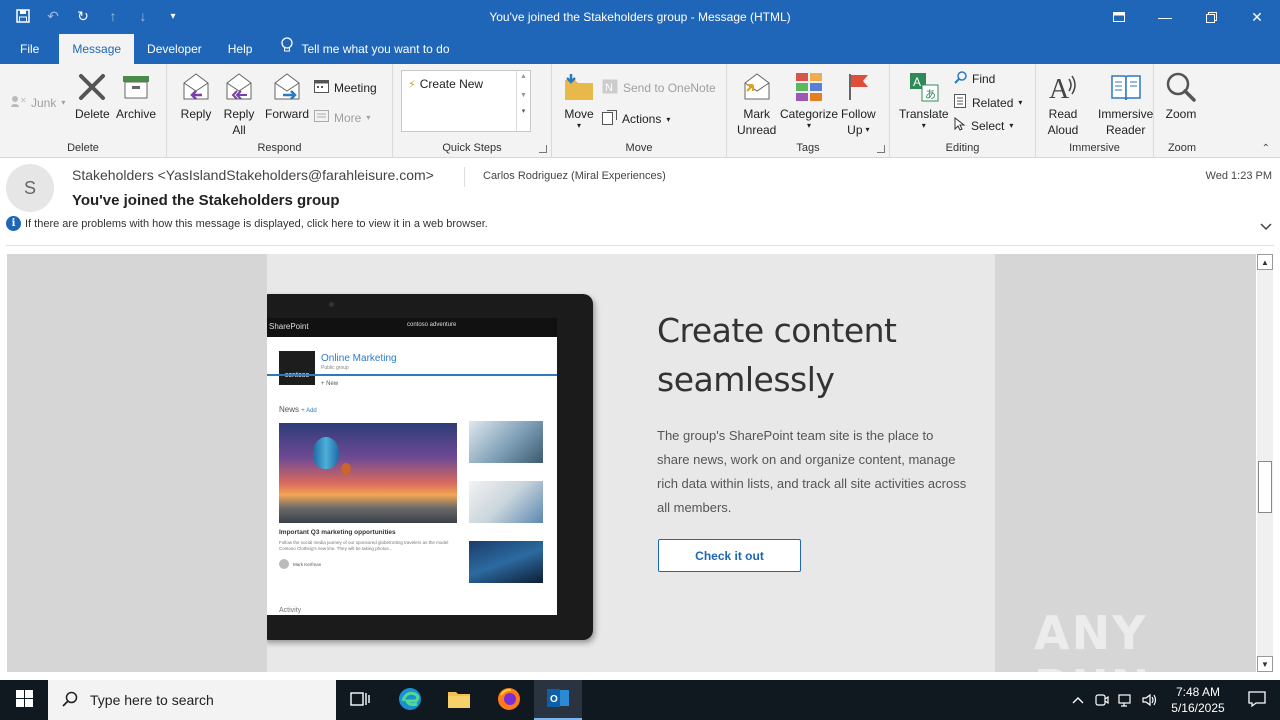 The image size is (1280, 720). Describe the element at coordinates (858, 104) in the screenshot. I see `follow-up-button: Follow Up ▾` at that location.